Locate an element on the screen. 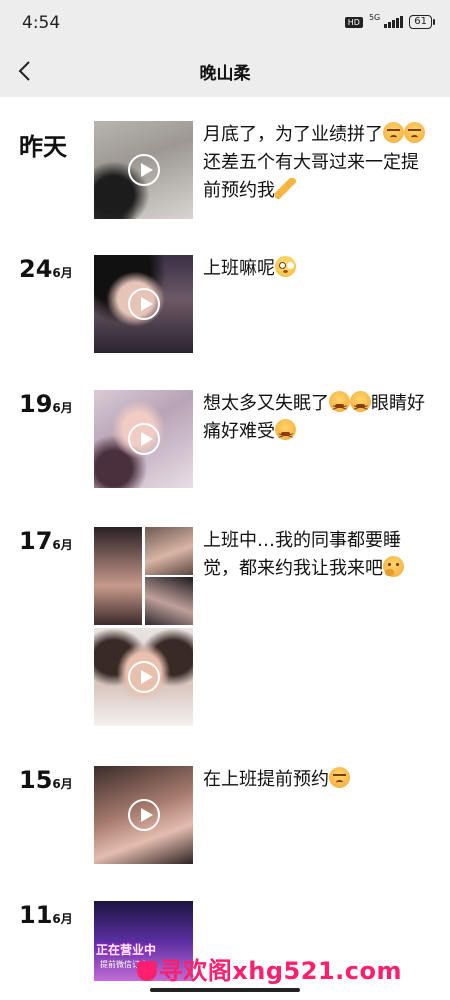  post-date: 246月 is located at coordinates (46, 269).